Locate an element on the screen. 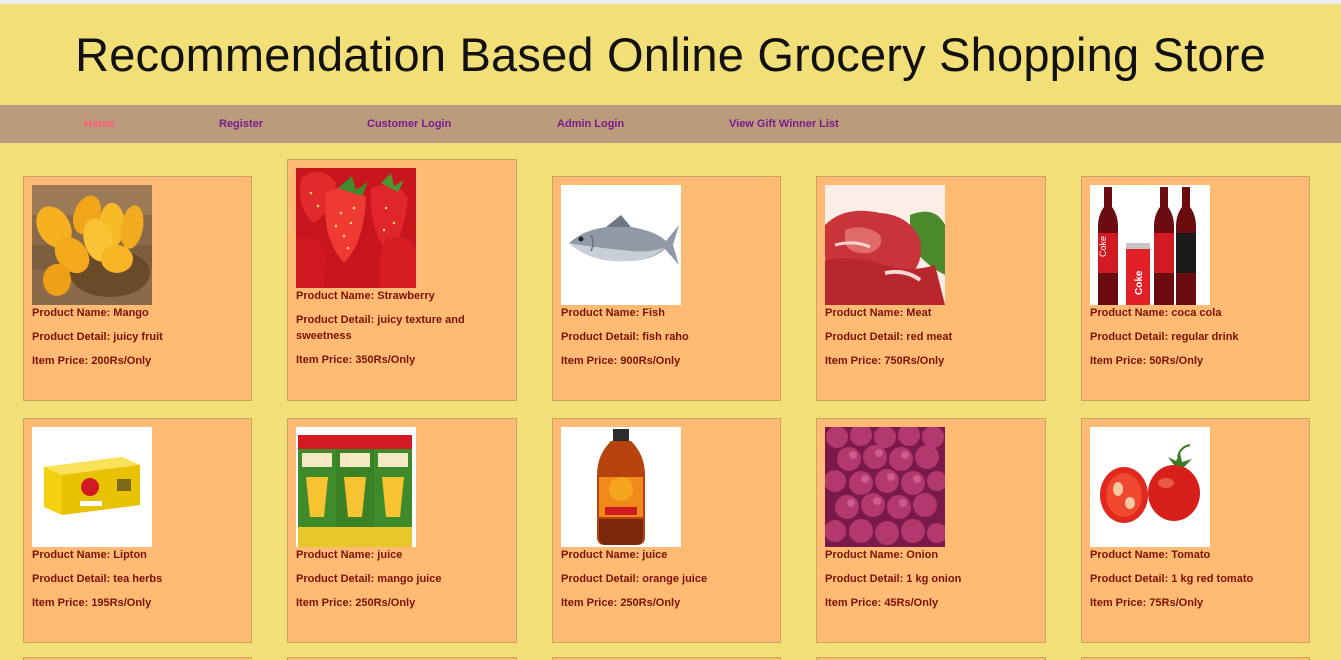  product-detail: 1 kg red tomato is located at coordinates (1212, 579).